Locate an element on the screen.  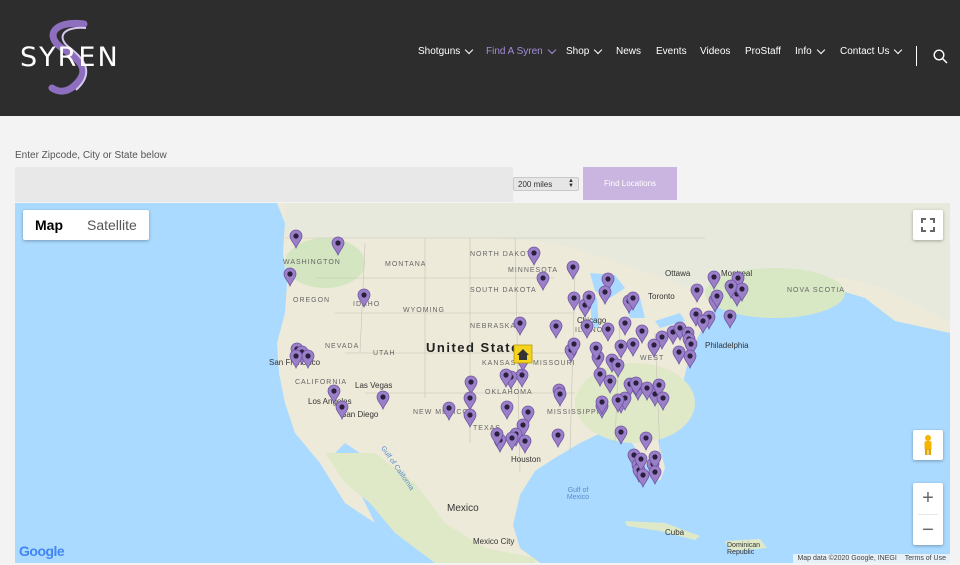
nav-events: Events is located at coordinates (671, 51).